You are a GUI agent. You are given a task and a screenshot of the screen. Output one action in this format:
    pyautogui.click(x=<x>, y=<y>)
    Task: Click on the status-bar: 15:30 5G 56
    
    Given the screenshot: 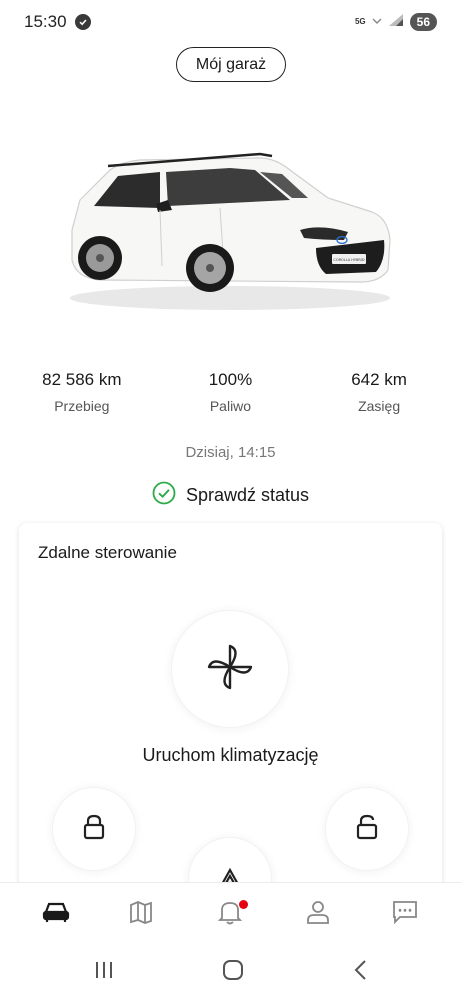 What is the action you would take?
    pyautogui.click(x=230, y=22)
    